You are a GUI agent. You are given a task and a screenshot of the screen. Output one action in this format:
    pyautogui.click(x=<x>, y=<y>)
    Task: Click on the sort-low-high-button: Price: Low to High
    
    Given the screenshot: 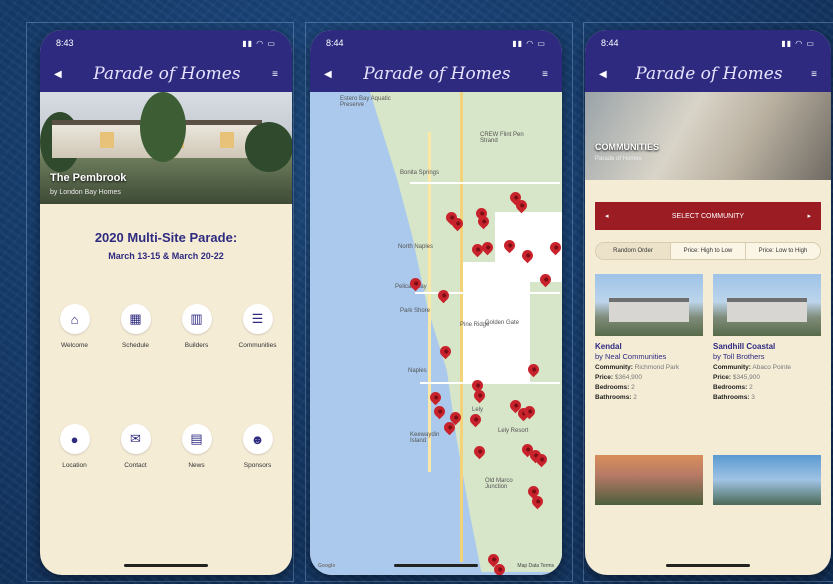 What is the action you would take?
    pyautogui.click(x=783, y=251)
    